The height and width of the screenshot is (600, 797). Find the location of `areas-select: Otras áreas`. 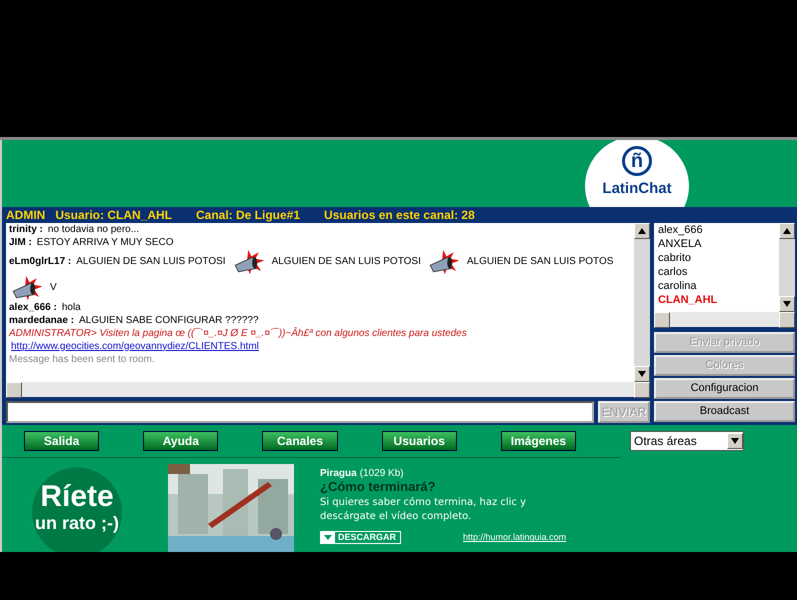

areas-select: Otras áreas is located at coordinates (687, 441).